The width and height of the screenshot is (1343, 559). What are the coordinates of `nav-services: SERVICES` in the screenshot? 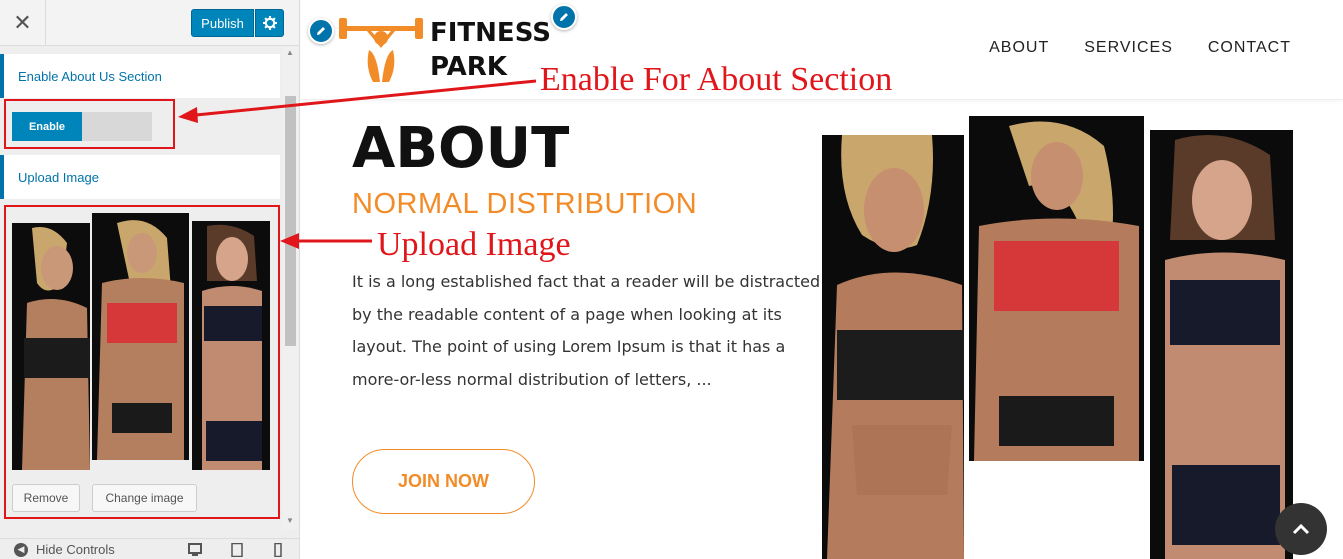 It's located at (1128, 48).